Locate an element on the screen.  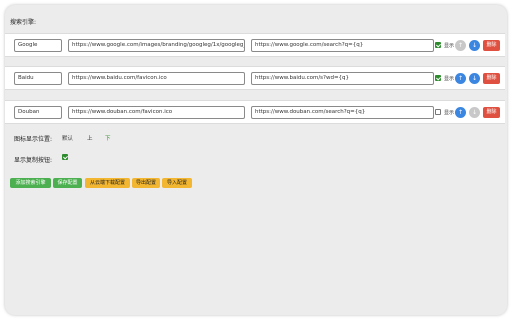
icon-position-option-top: 上 is located at coordinates (90, 138).